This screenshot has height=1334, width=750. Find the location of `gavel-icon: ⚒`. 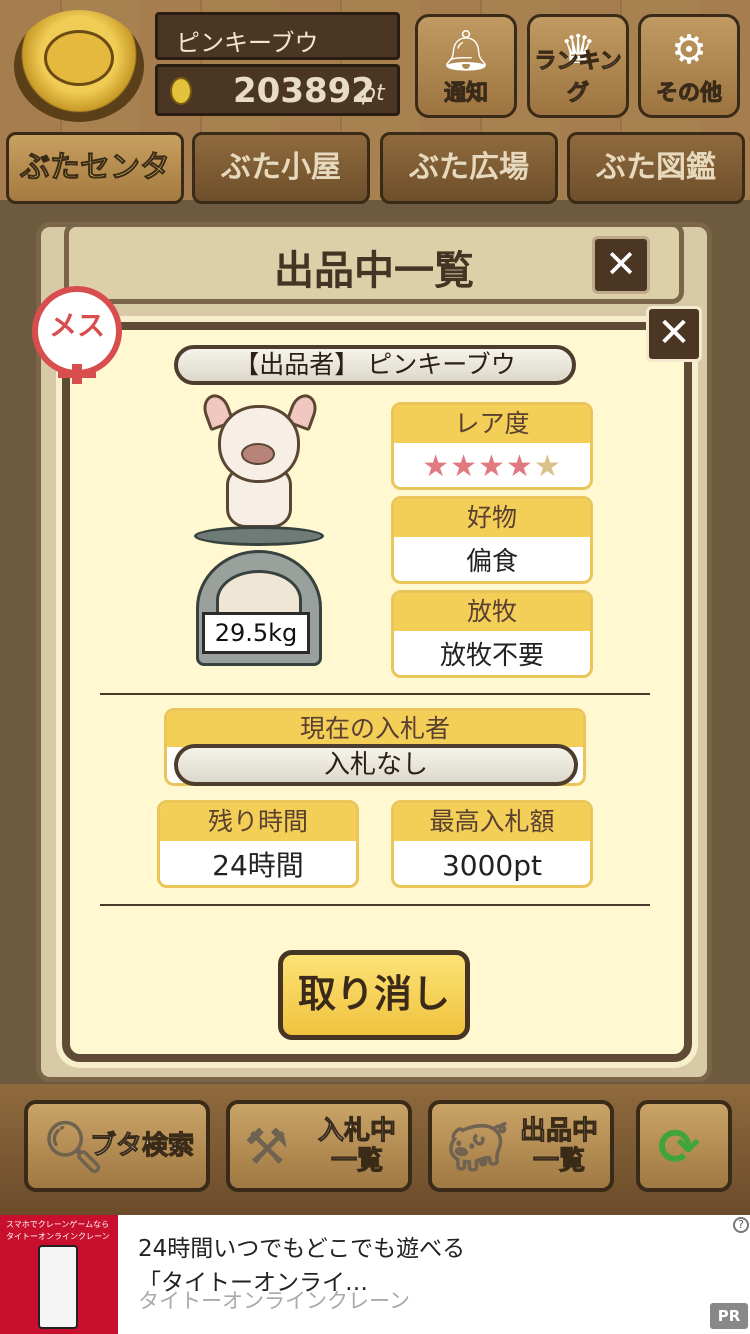

gavel-icon: ⚒ is located at coordinates (266, 1147).